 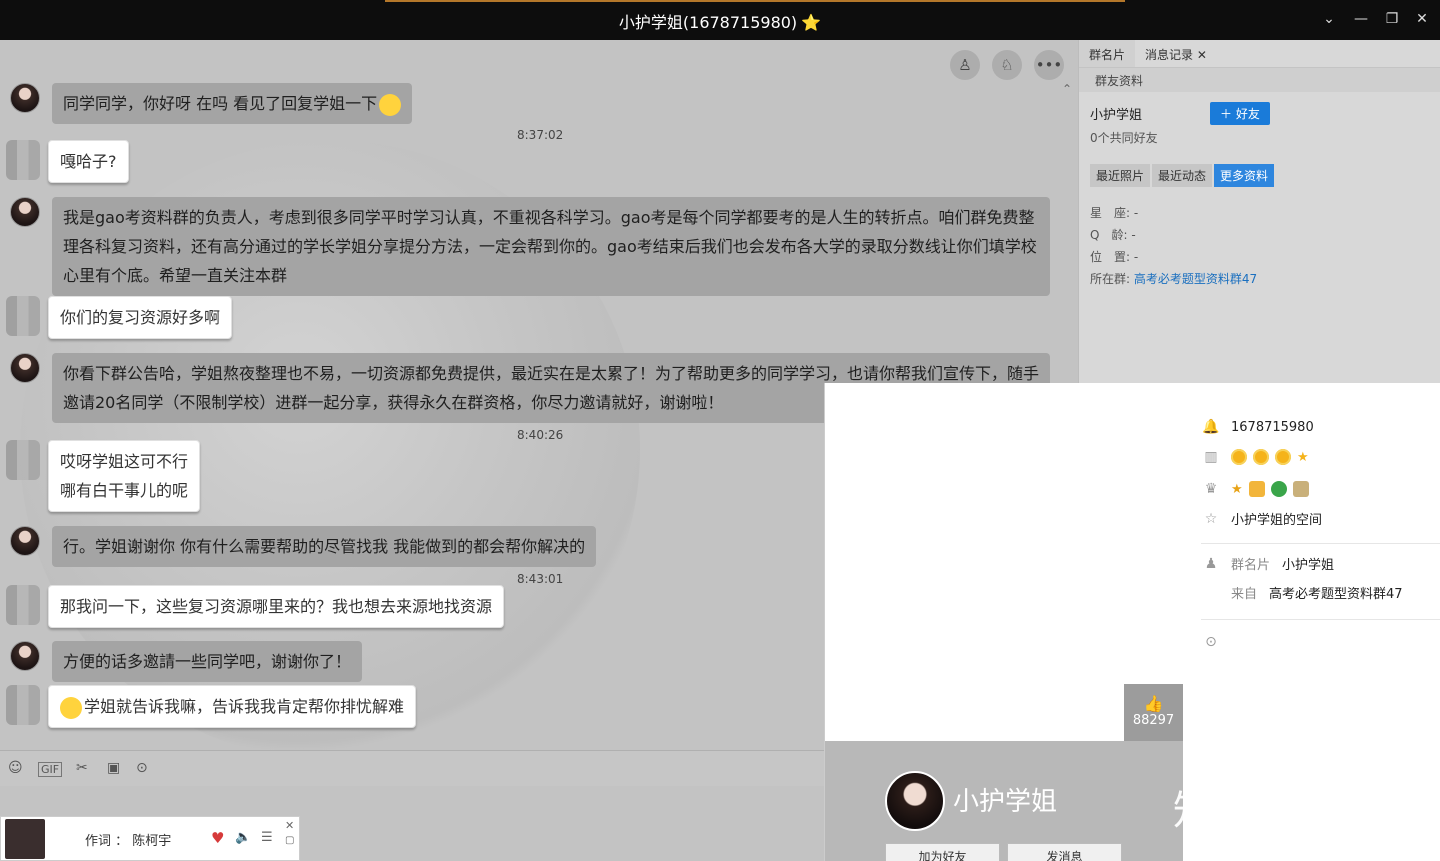 I want to click on title-bar: 小护学姐(1678715980) ⭐ ⌄ — ❐ ✕, so click(x=720, y=20).